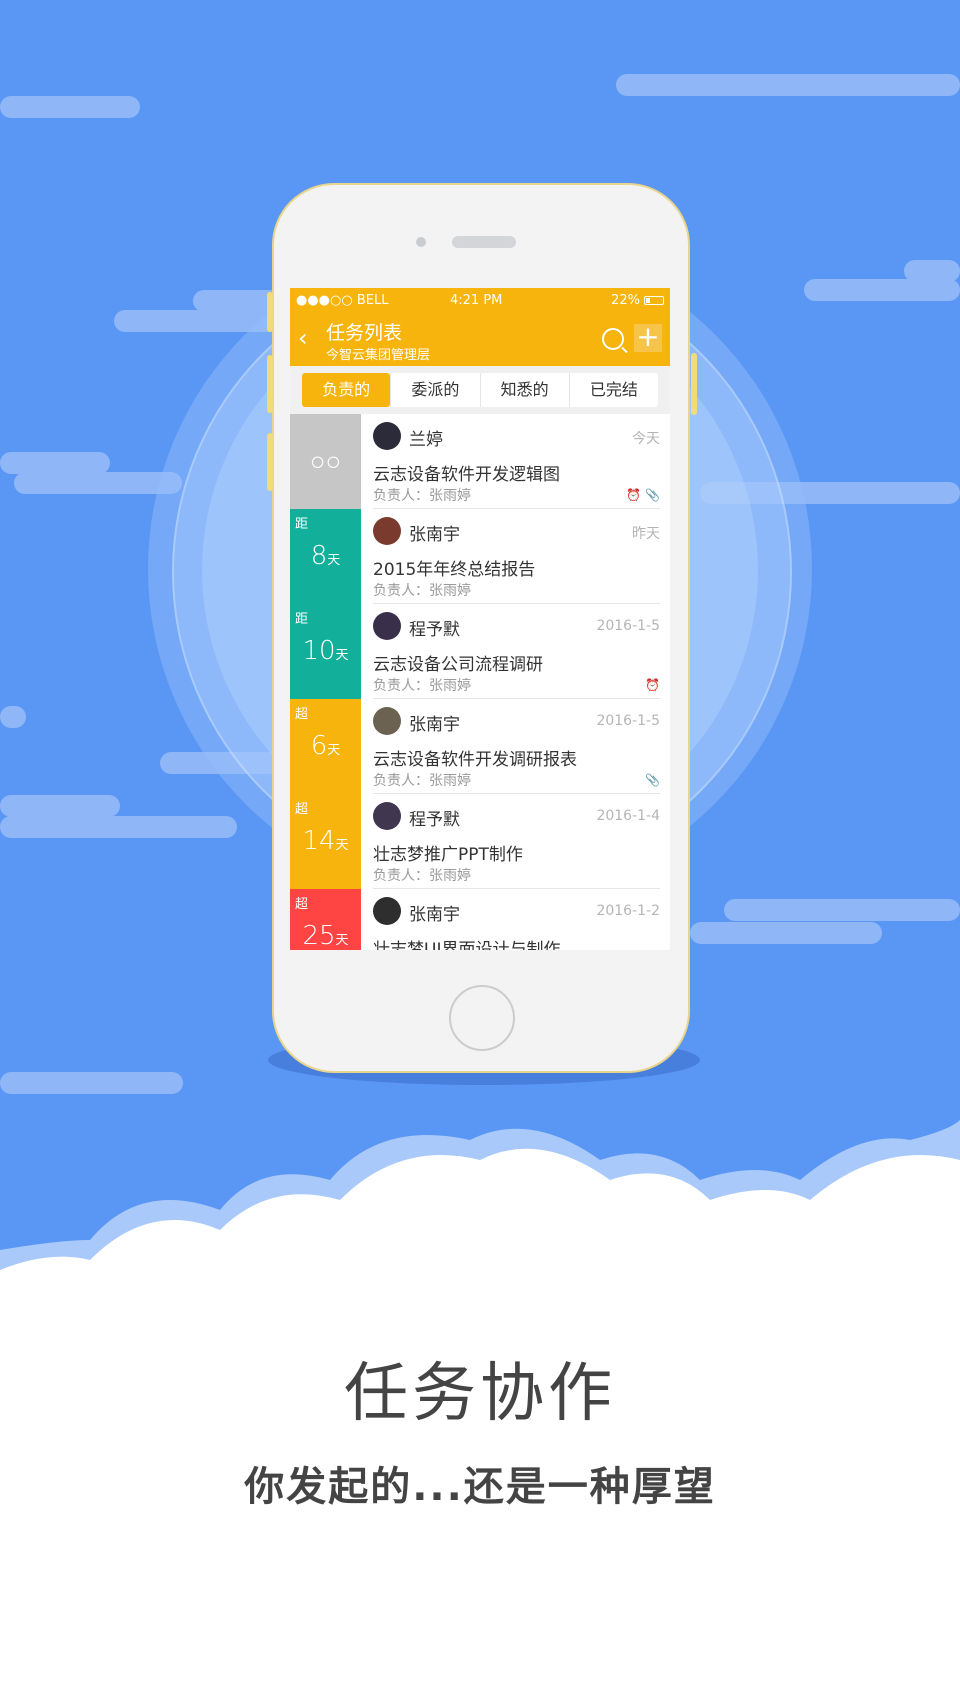 The width and height of the screenshot is (960, 1704). What do you see at coordinates (515, 746) in the screenshot?
I see `task-body: 张南宇 2016-1-5 云志设备软件开发调研报表负责人：张雨婷 📎` at bounding box center [515, 746].